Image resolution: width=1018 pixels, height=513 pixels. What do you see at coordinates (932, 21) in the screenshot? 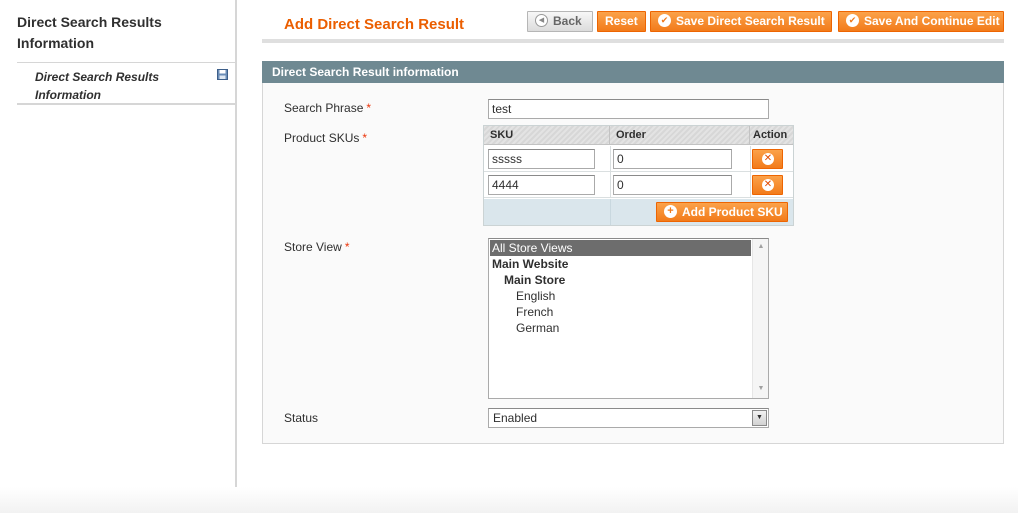
I see `save-and-continue-button-label: Save And Continue Edit` at bounding box center [932, 21].